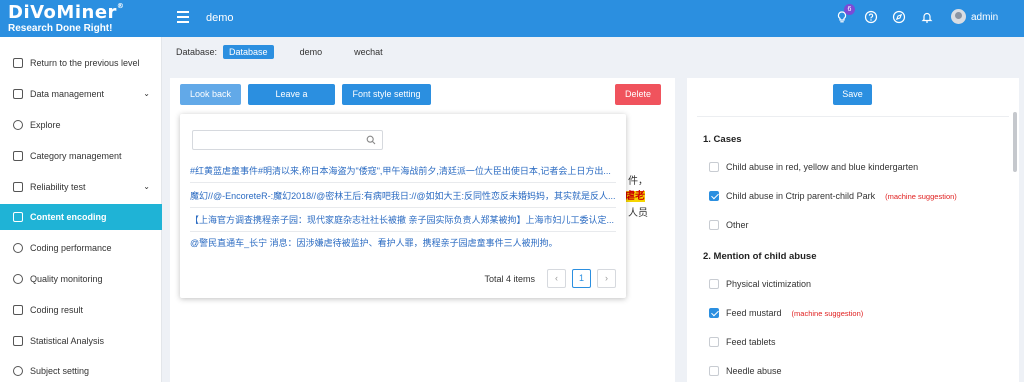  Describe the element at coordinates (85, 63) in the screenshot. I see `sidebar-item-label: Return to the previous level` at that location.